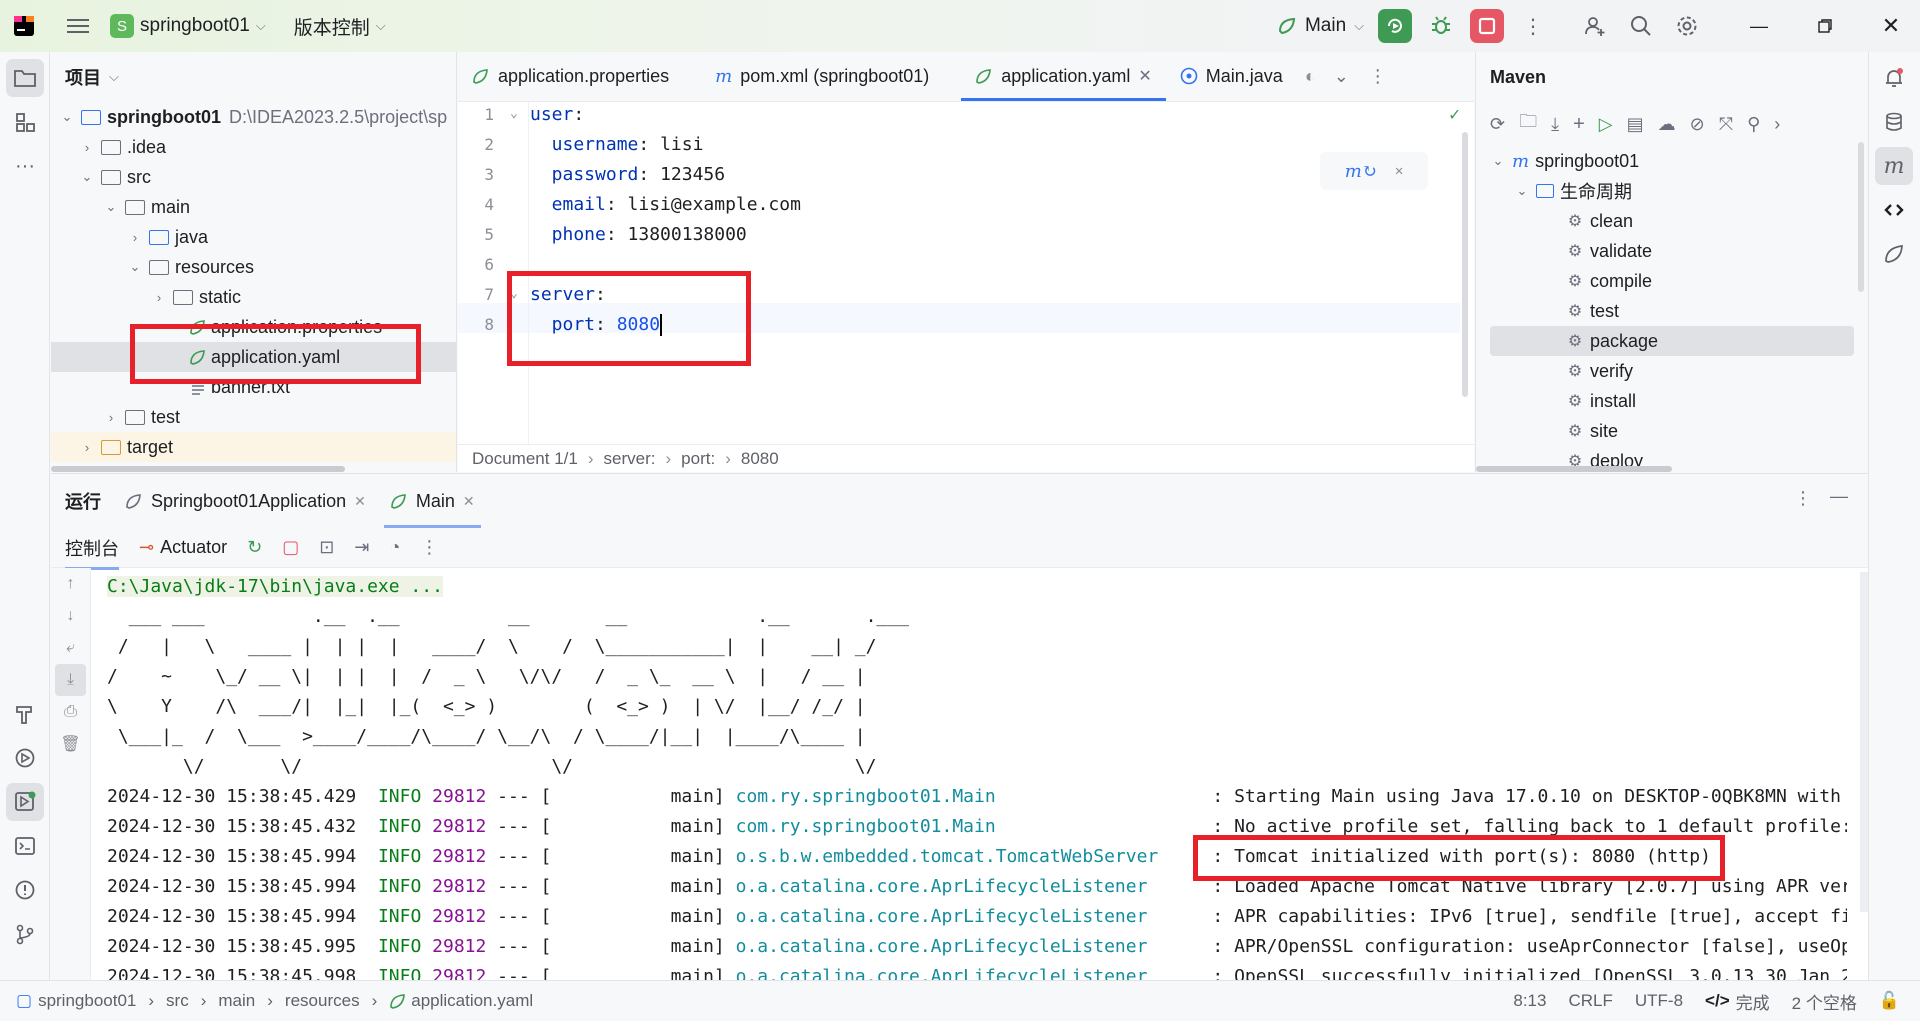 The image size is (1920, 1021). What do you see at coordinates (429, 547) in the screenshot?
I see `more-vertical-icon: ⋮` at bounding box center [429, 547].